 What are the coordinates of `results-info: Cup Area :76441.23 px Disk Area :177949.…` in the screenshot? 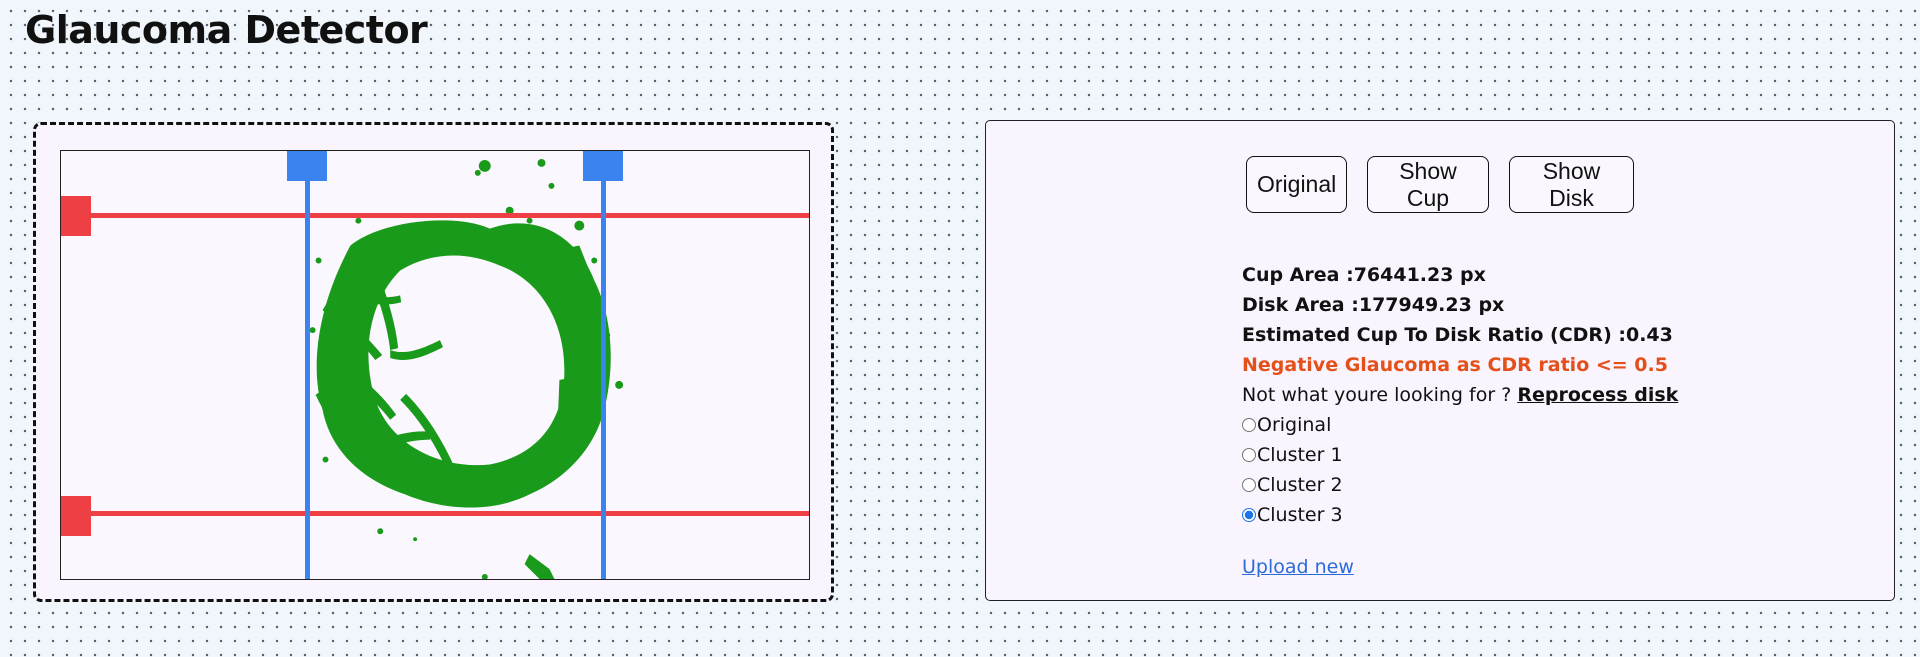 It's located at (1460, 395).